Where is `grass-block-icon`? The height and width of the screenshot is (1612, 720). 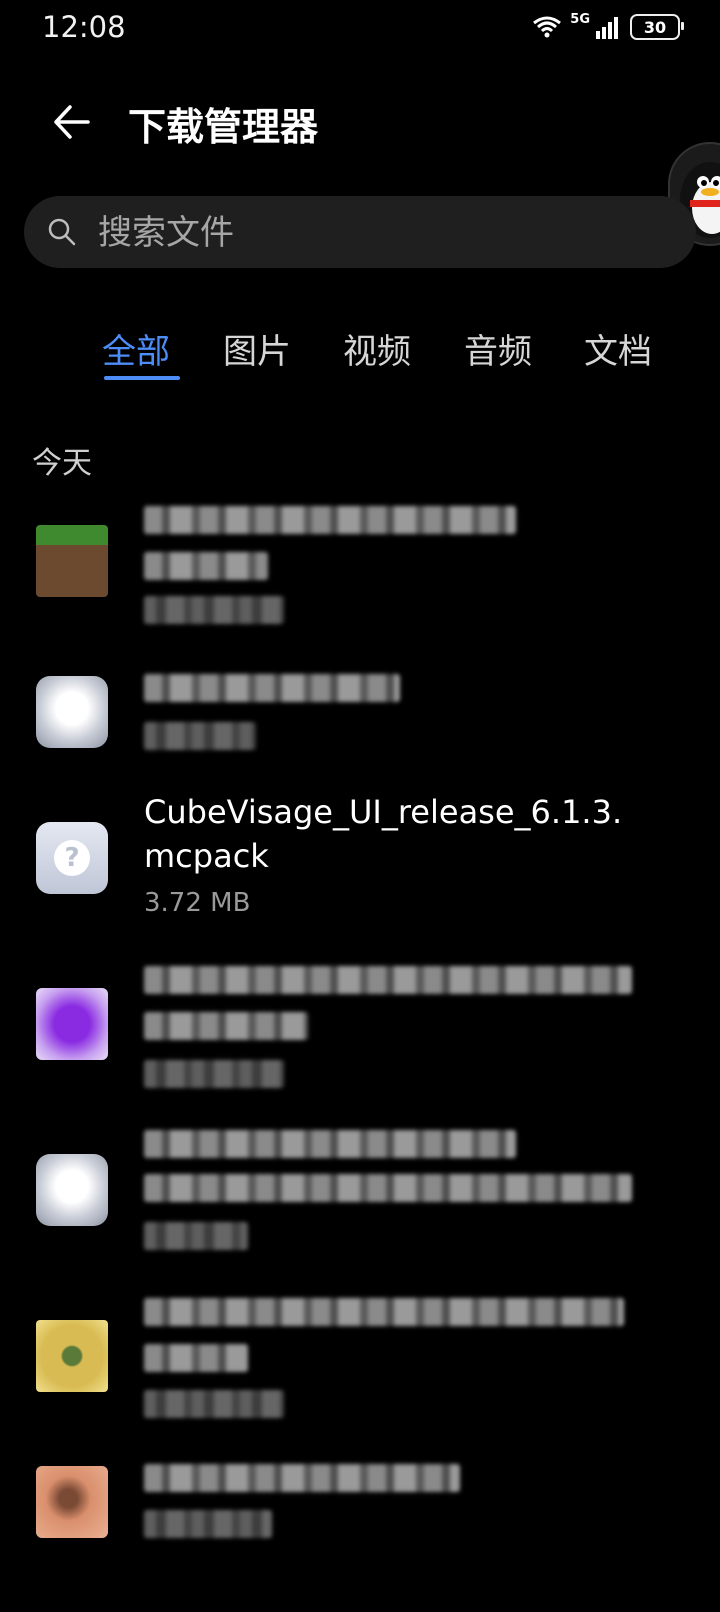 grass-block-icon is located at coordinates (72, 561).